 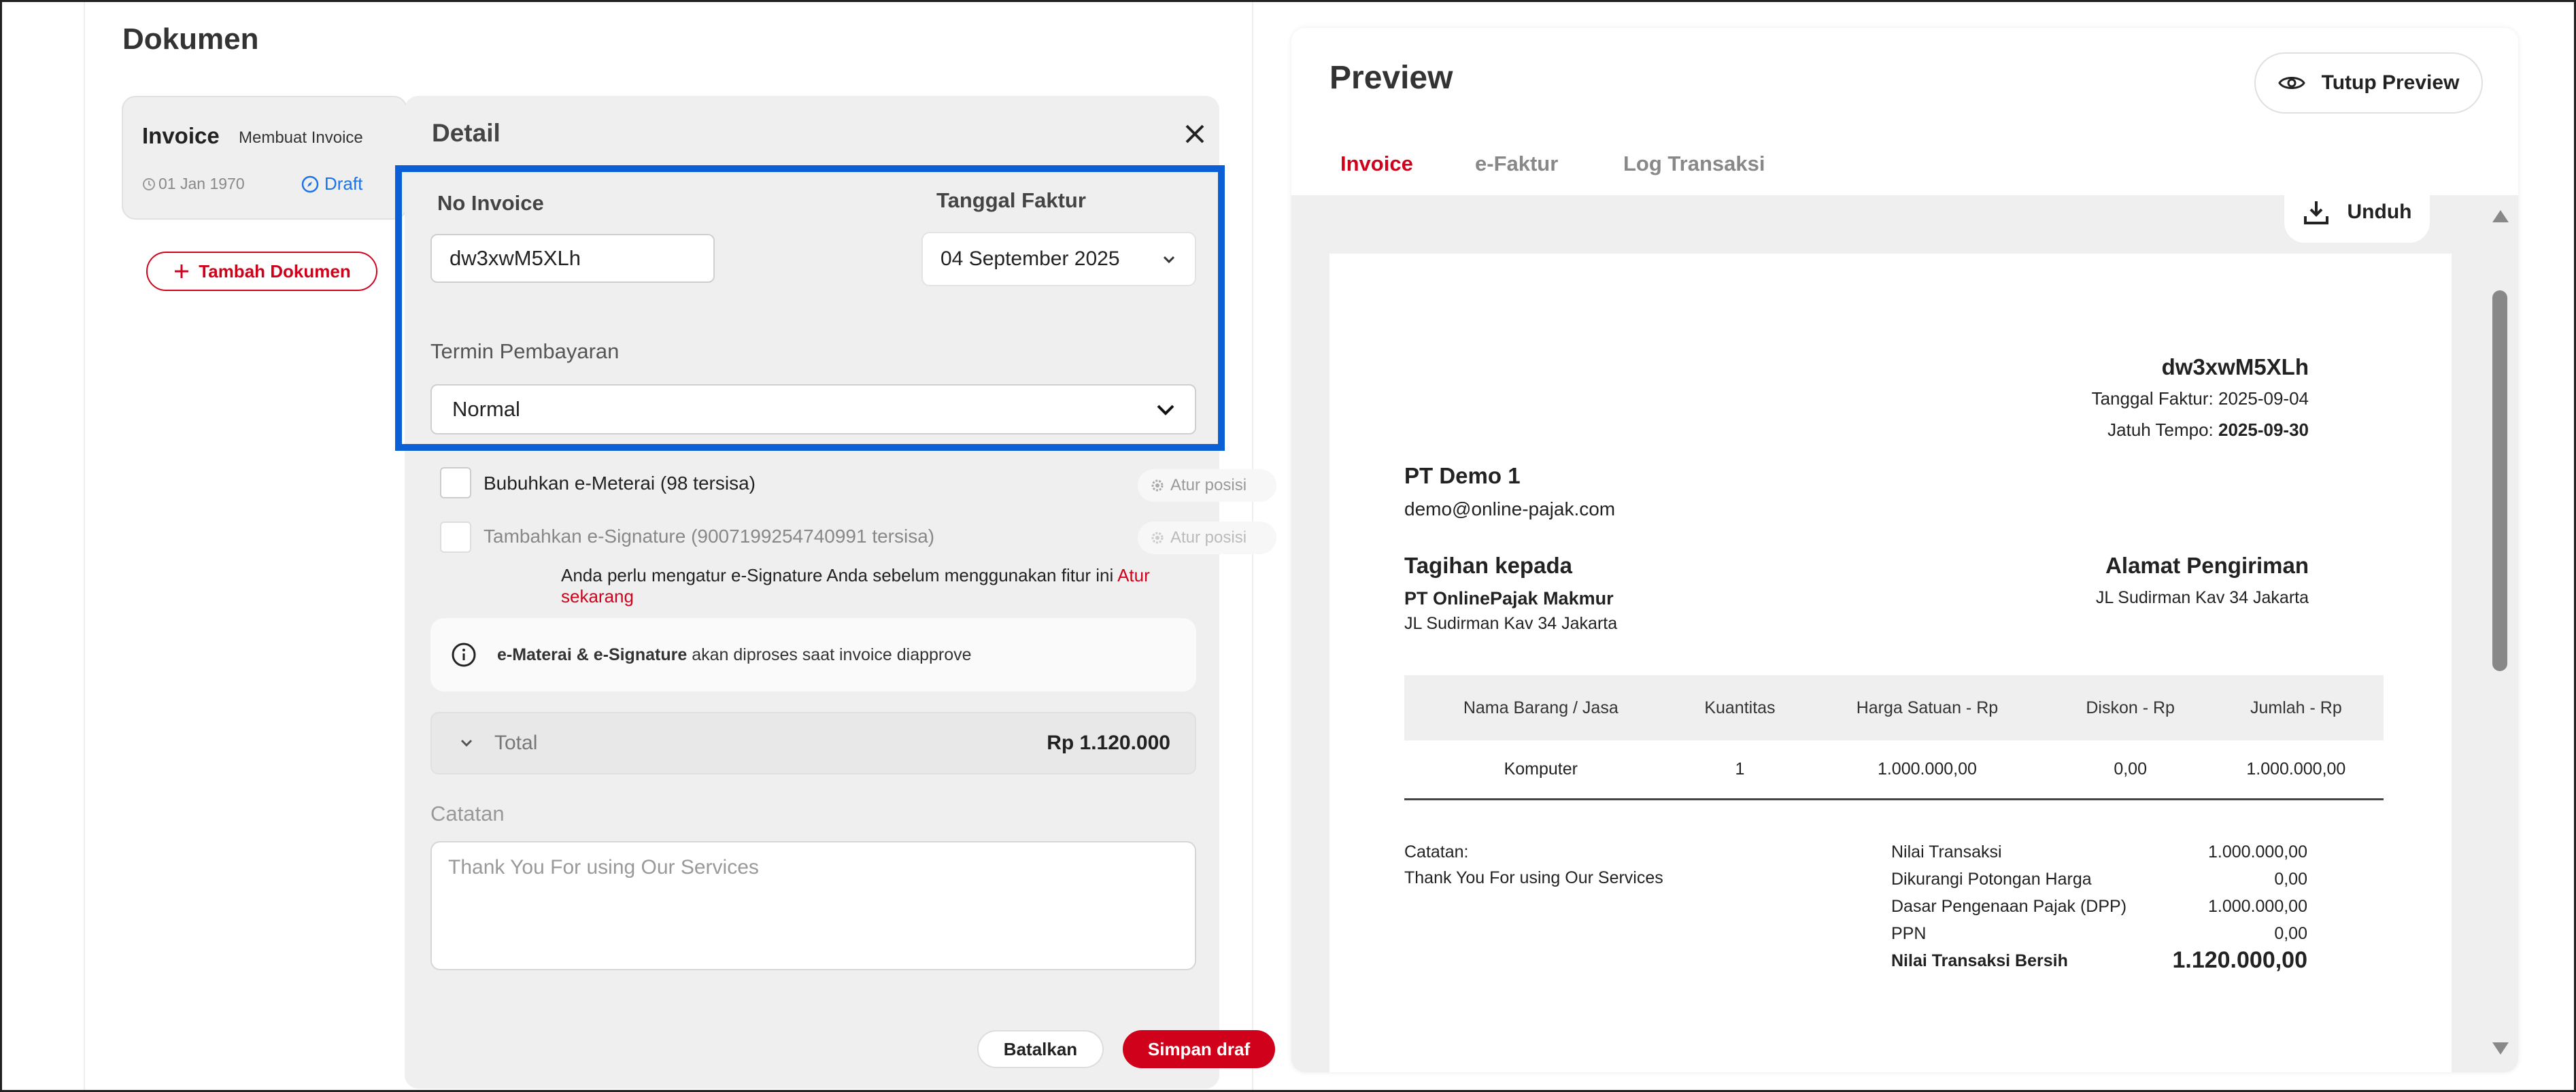 What do you see at coordinates (466, 133) in the screenshot?
I see `detail-title: Detail` at bounding box center [466, 133].